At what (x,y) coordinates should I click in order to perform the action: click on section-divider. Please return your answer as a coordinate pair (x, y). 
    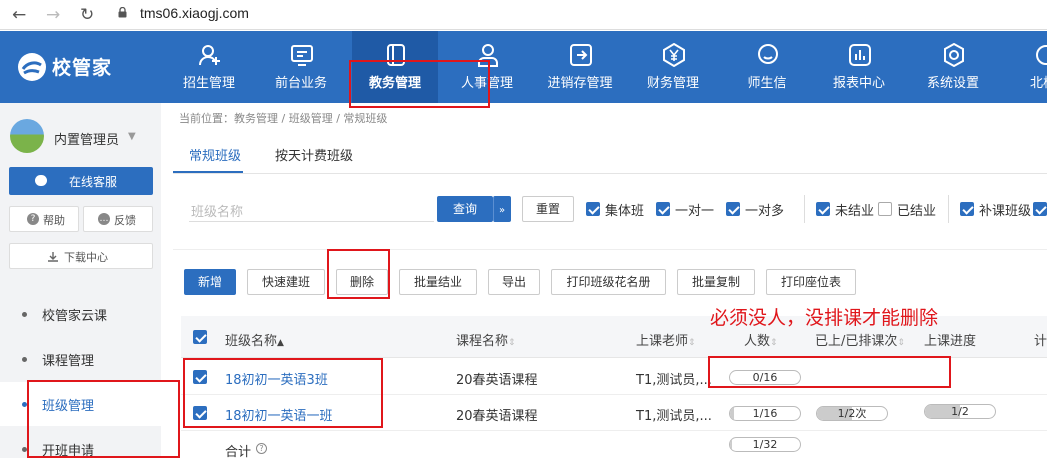
    Looking at the image, I should click on (610, 249).